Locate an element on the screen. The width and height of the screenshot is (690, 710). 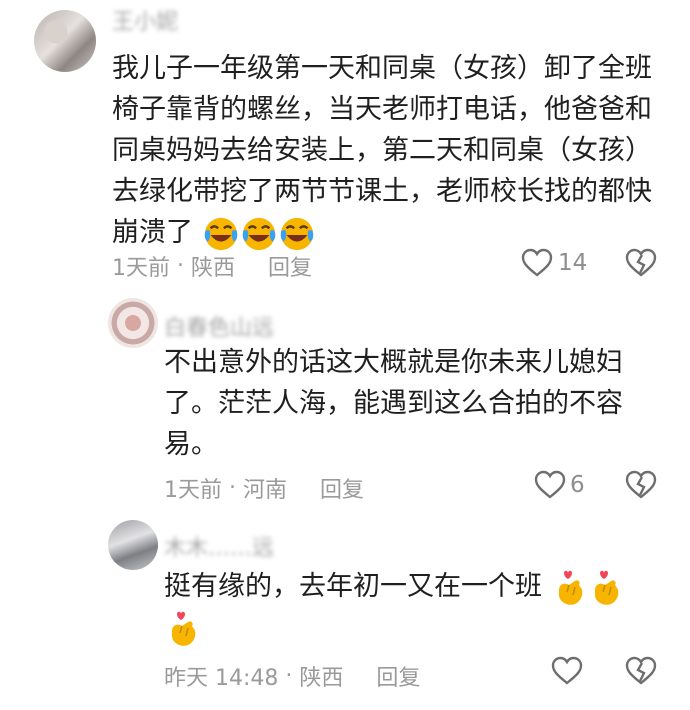
comment-line: 同桌妈妈去给安装上，第二天和同桌（女孩） is located at coordinates (382, 150).